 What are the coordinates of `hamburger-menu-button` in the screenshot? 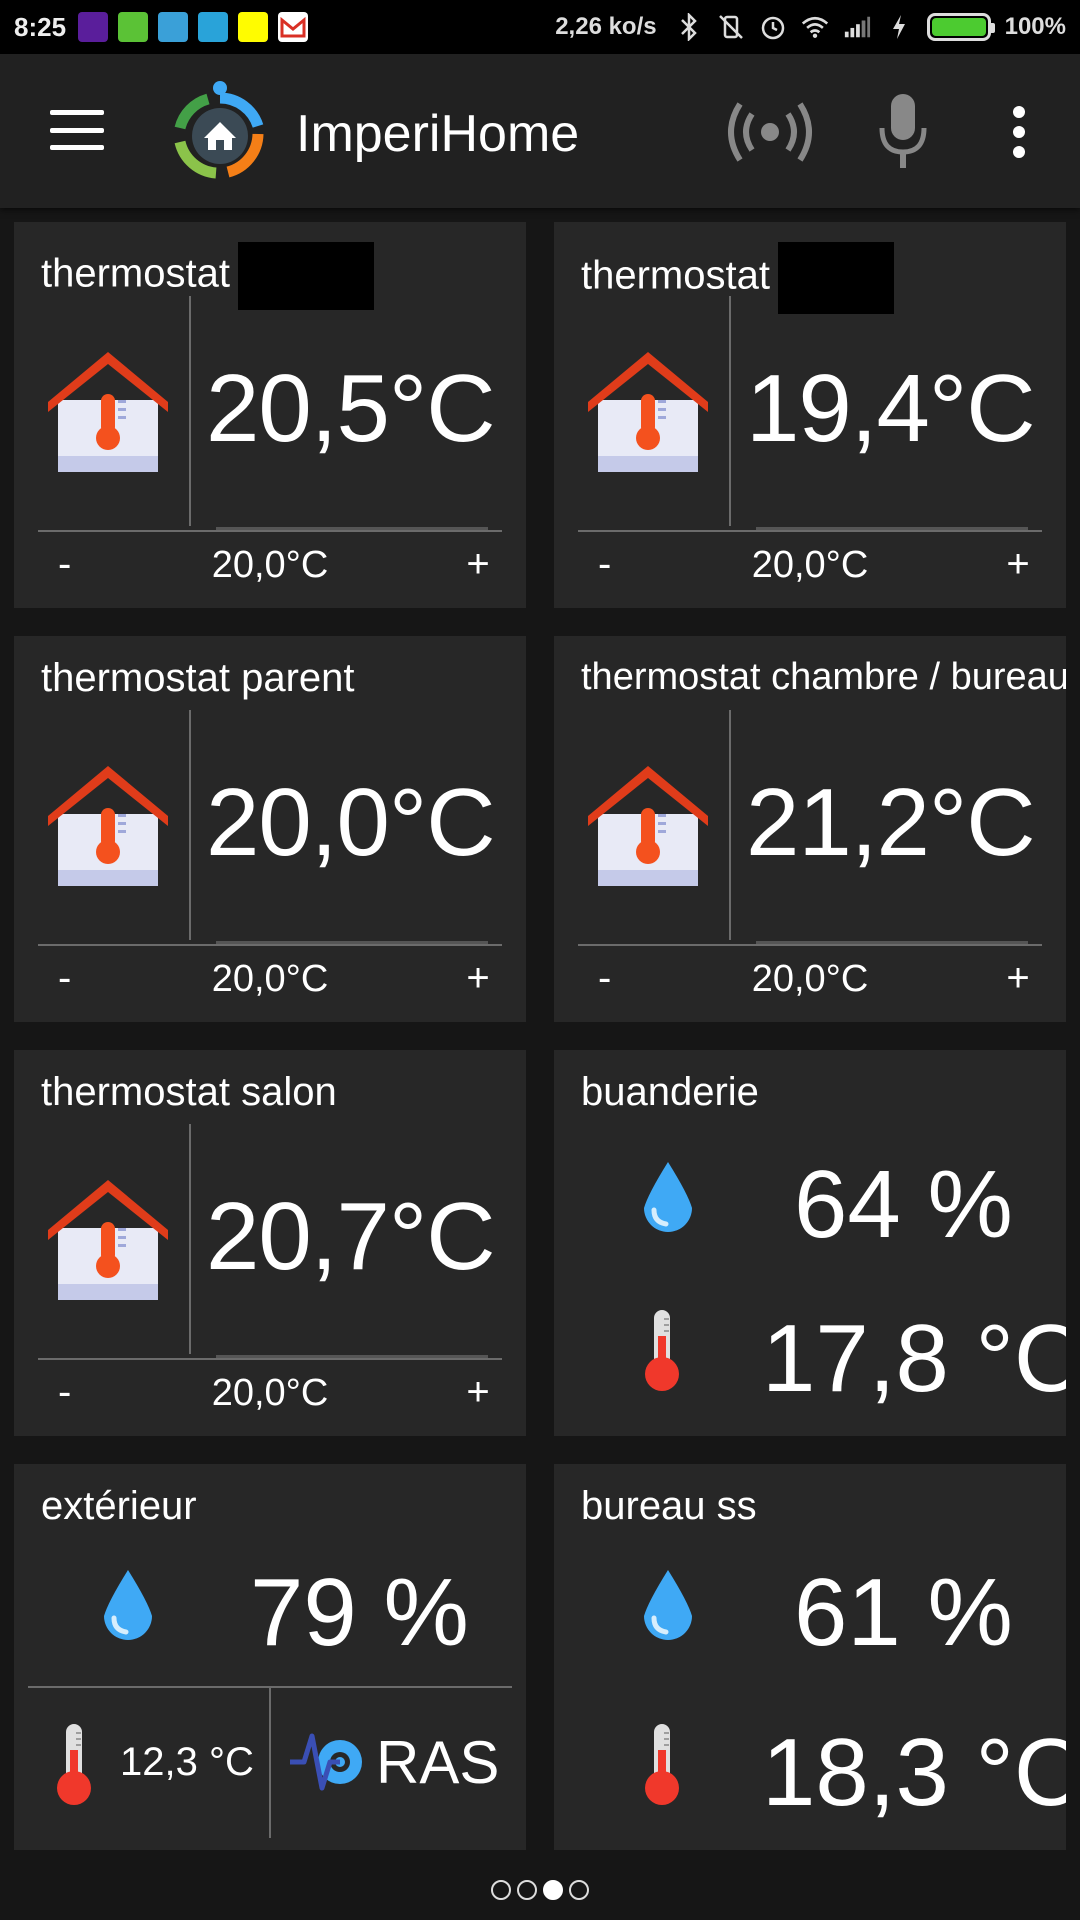 It's located at (77, 130).